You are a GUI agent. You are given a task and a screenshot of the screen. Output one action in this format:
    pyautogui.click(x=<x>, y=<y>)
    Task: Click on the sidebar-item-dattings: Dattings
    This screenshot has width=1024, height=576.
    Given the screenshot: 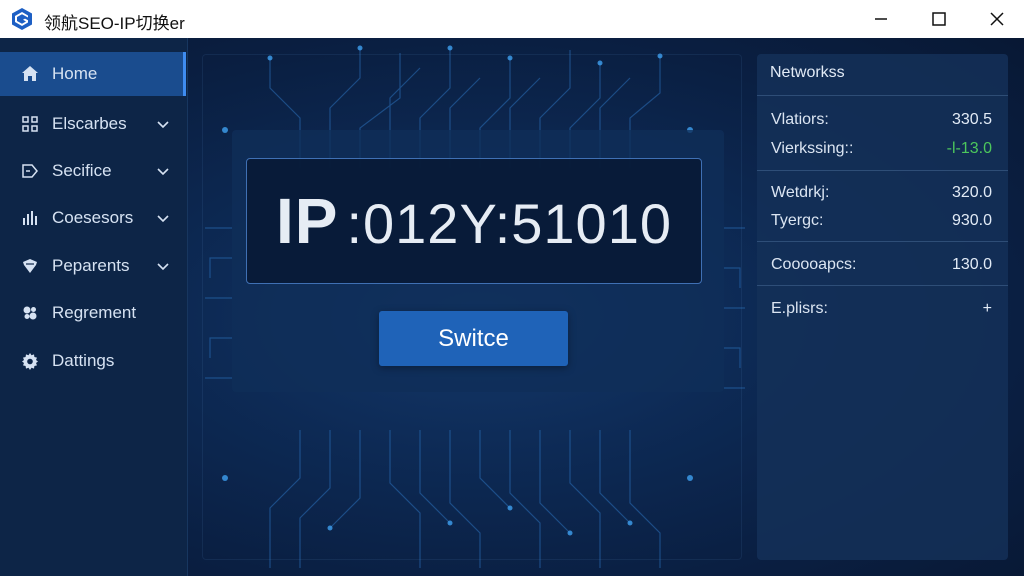 What is the action you would take?
    pyautogui.click(x=93, y=361)
    